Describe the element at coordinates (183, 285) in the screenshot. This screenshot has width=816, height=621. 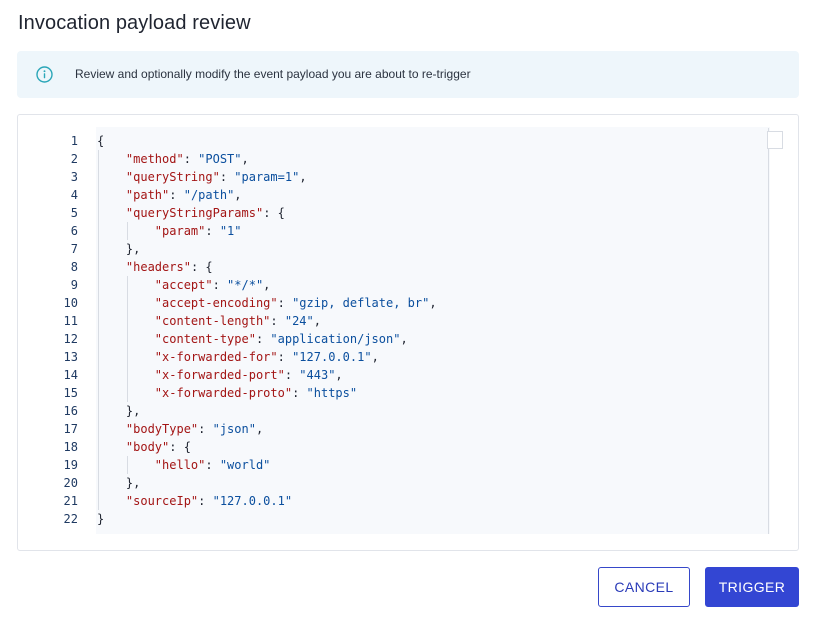
I see `json-key: "accept"` at that location.